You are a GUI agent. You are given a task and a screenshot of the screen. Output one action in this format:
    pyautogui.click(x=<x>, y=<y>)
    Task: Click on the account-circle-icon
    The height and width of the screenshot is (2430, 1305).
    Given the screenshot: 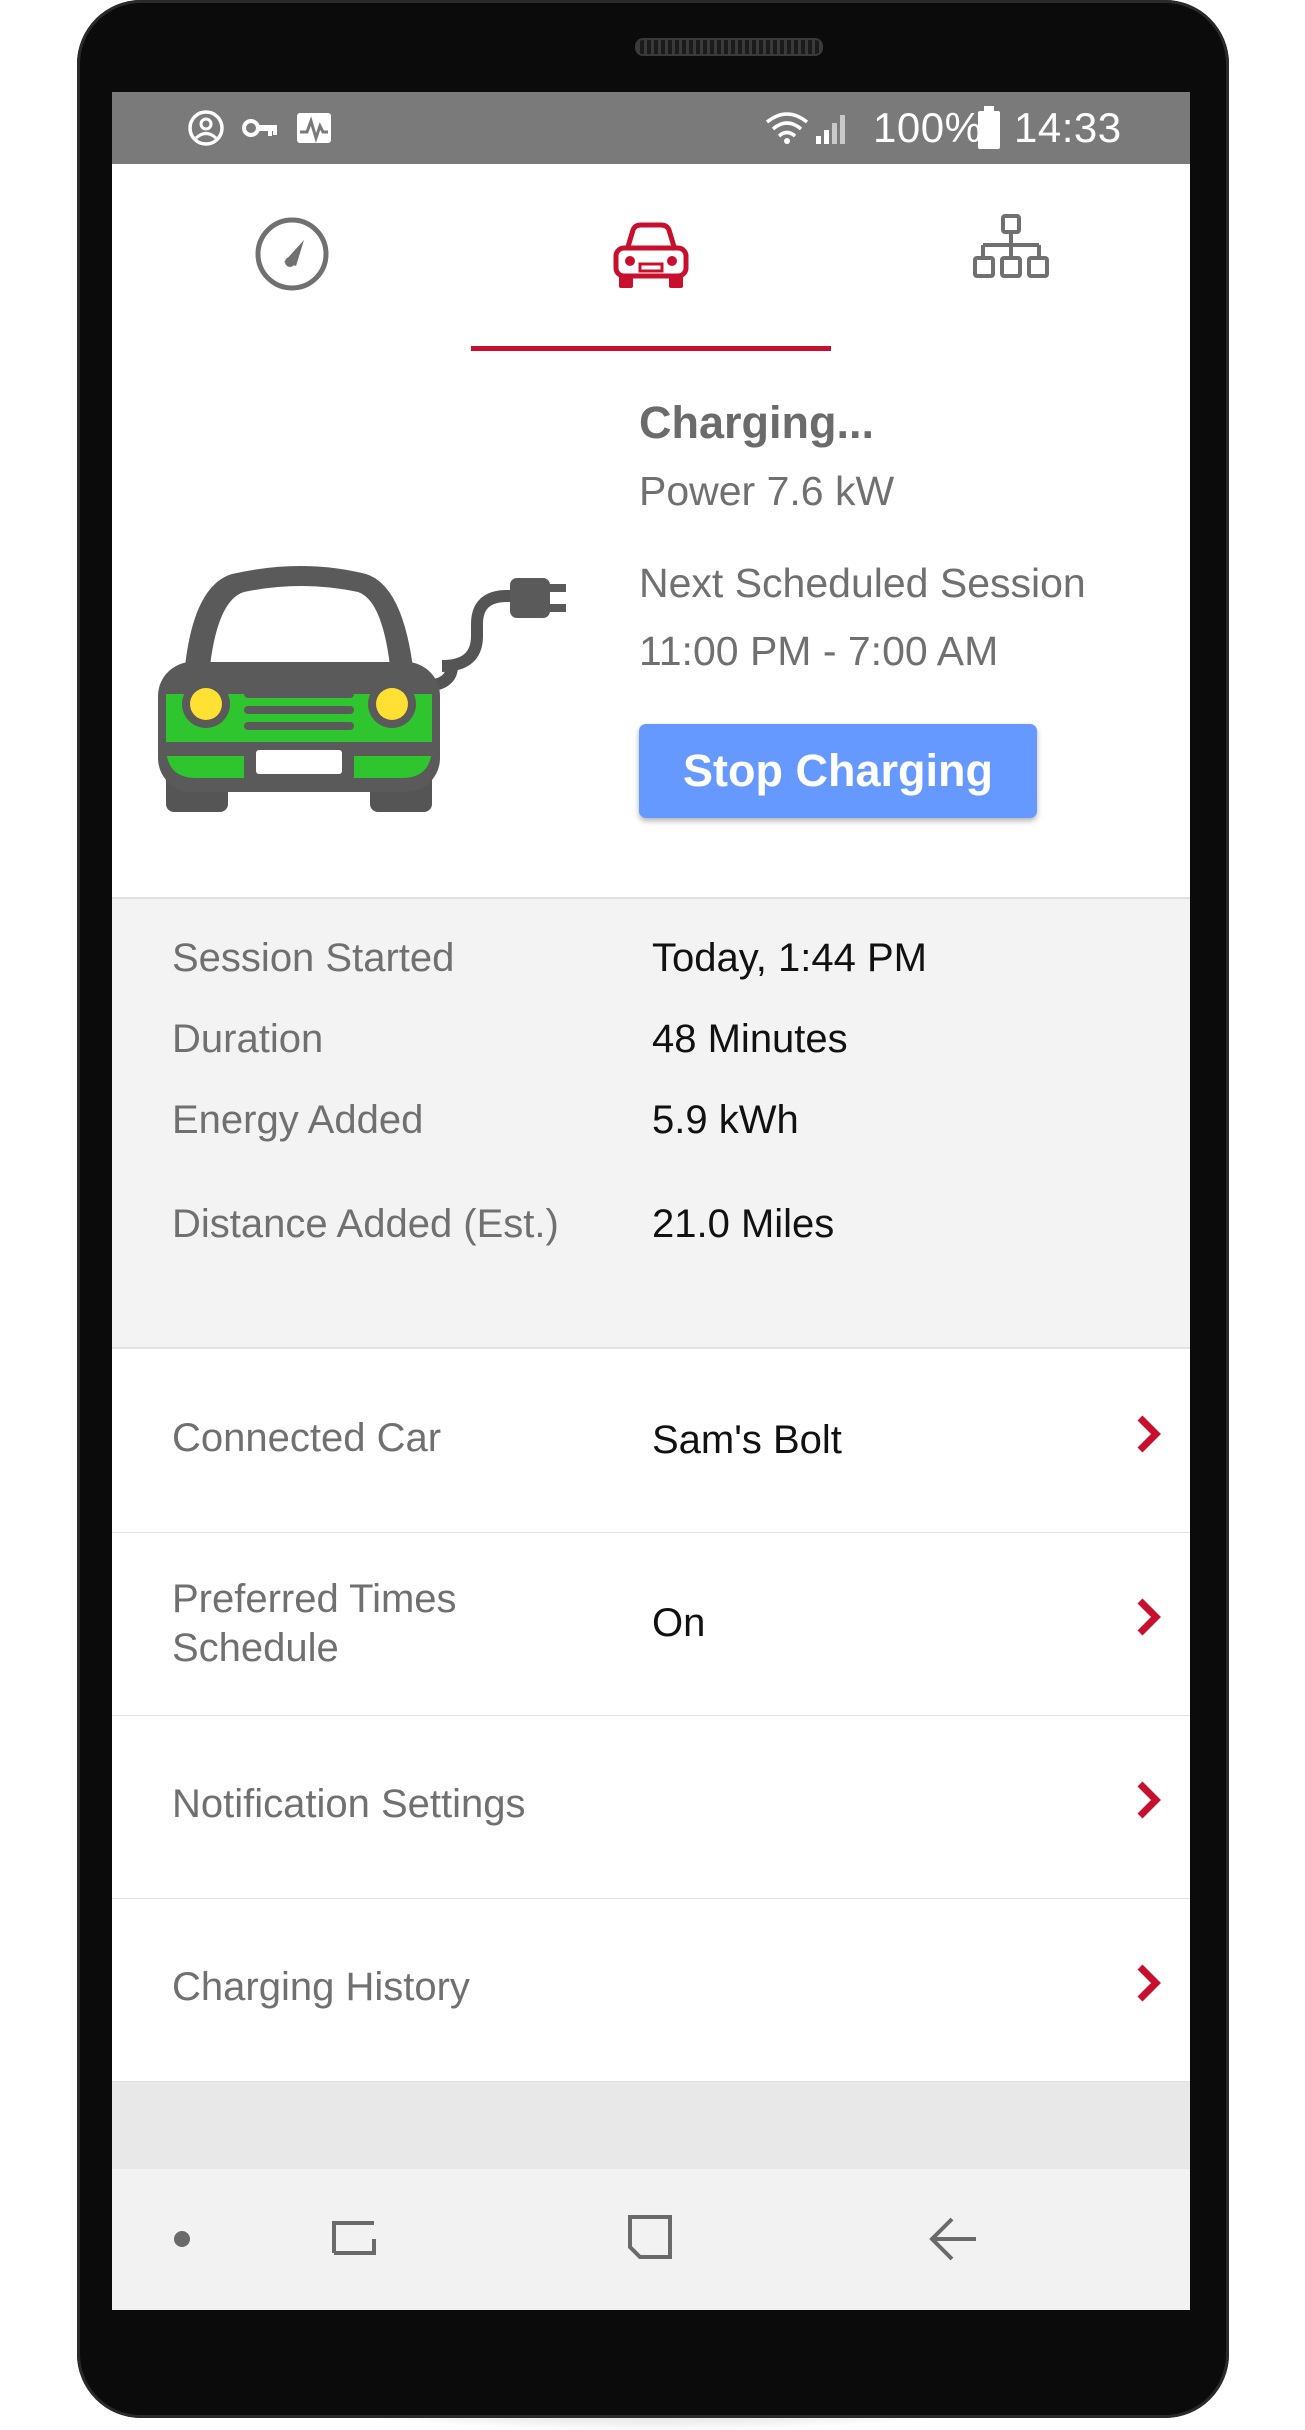 What is the action you would take?
    pyautogui.click(x=206, y=128)
    